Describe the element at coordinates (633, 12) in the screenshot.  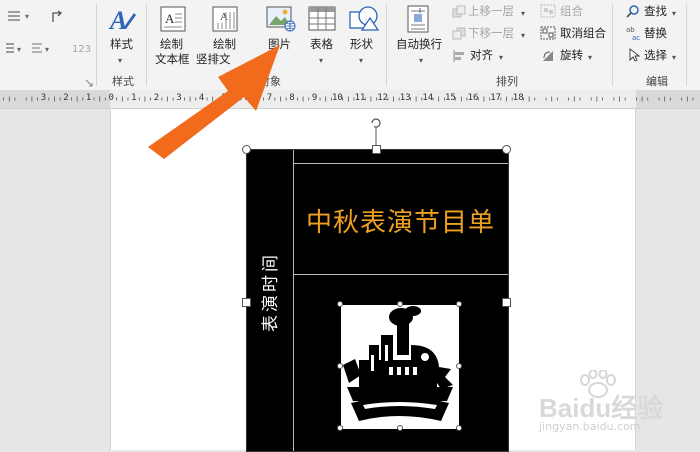
I see `find-icon` at that location.